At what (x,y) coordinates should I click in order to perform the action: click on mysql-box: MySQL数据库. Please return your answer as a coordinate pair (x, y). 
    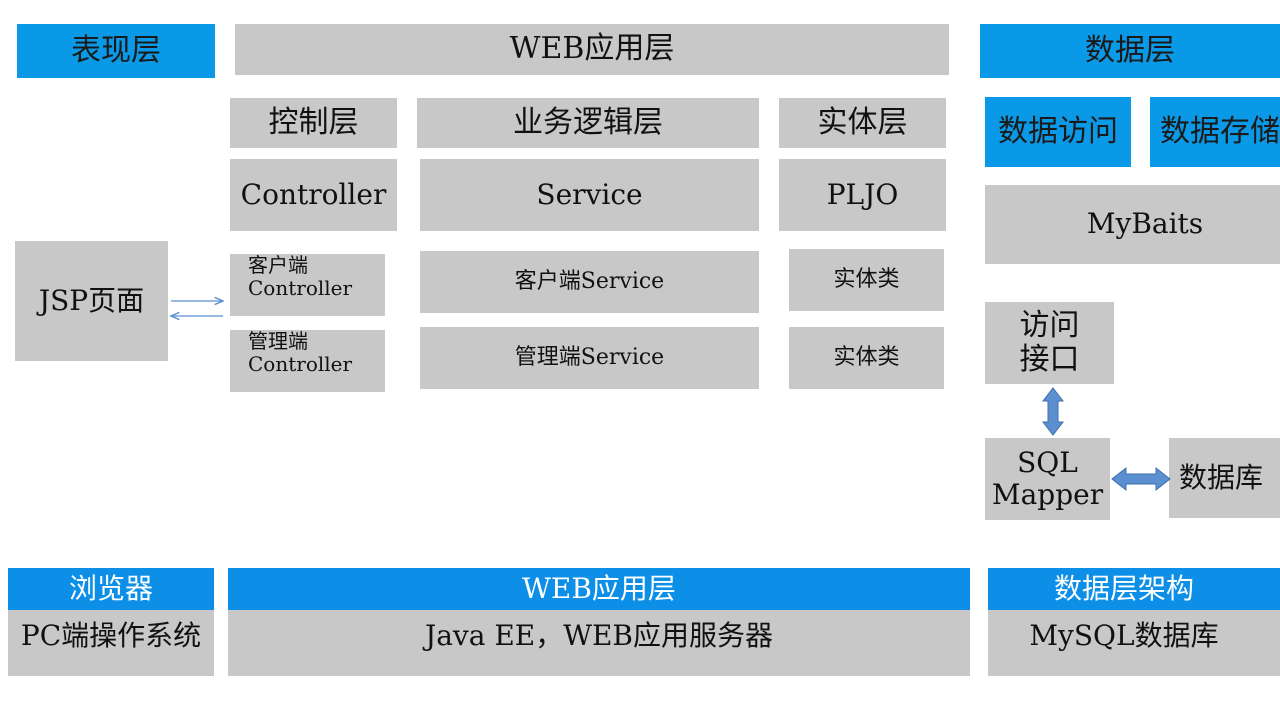
    Looking at the image, I should click on (1134, 643).